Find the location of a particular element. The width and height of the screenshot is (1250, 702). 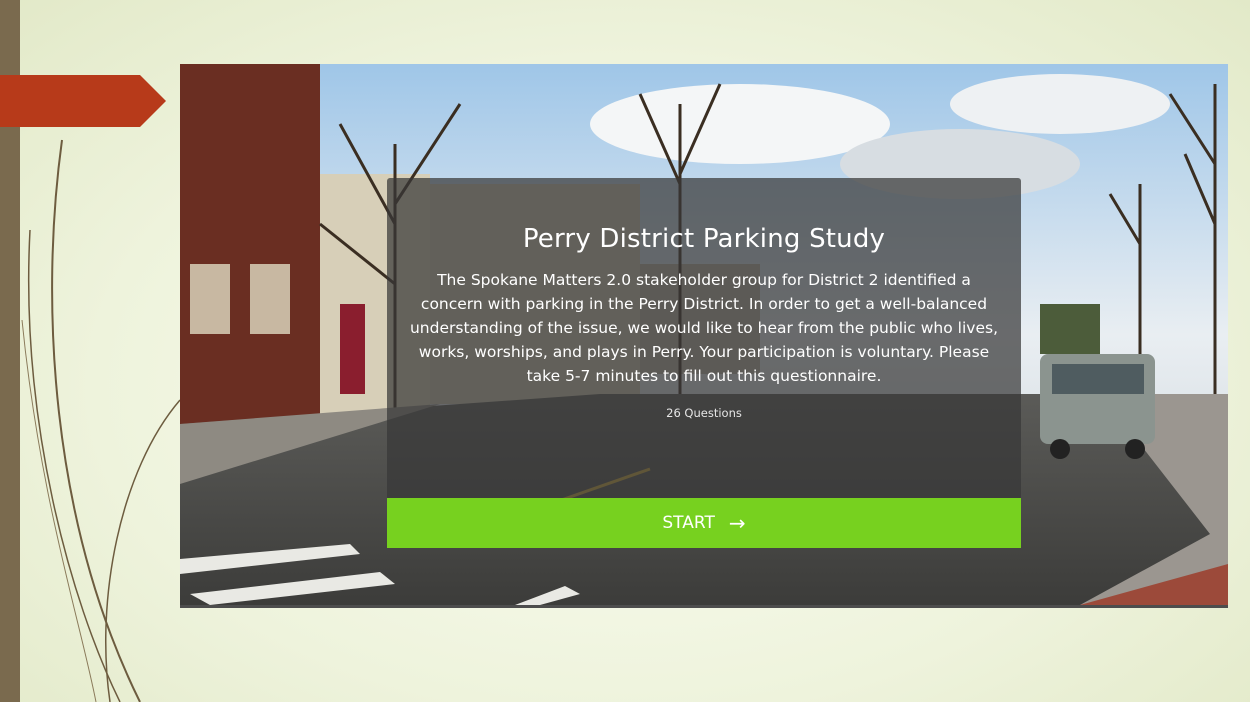

start-button: START → is located at coordinates (704, 523).